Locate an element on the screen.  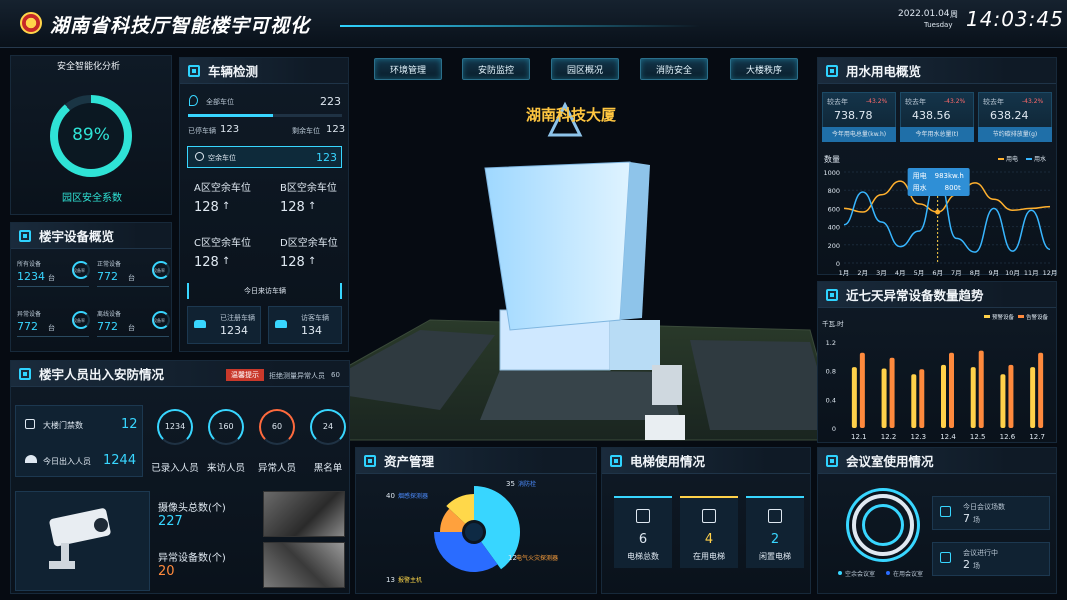
zone-label: B区空余车位 is located at coordinates (308, 188).